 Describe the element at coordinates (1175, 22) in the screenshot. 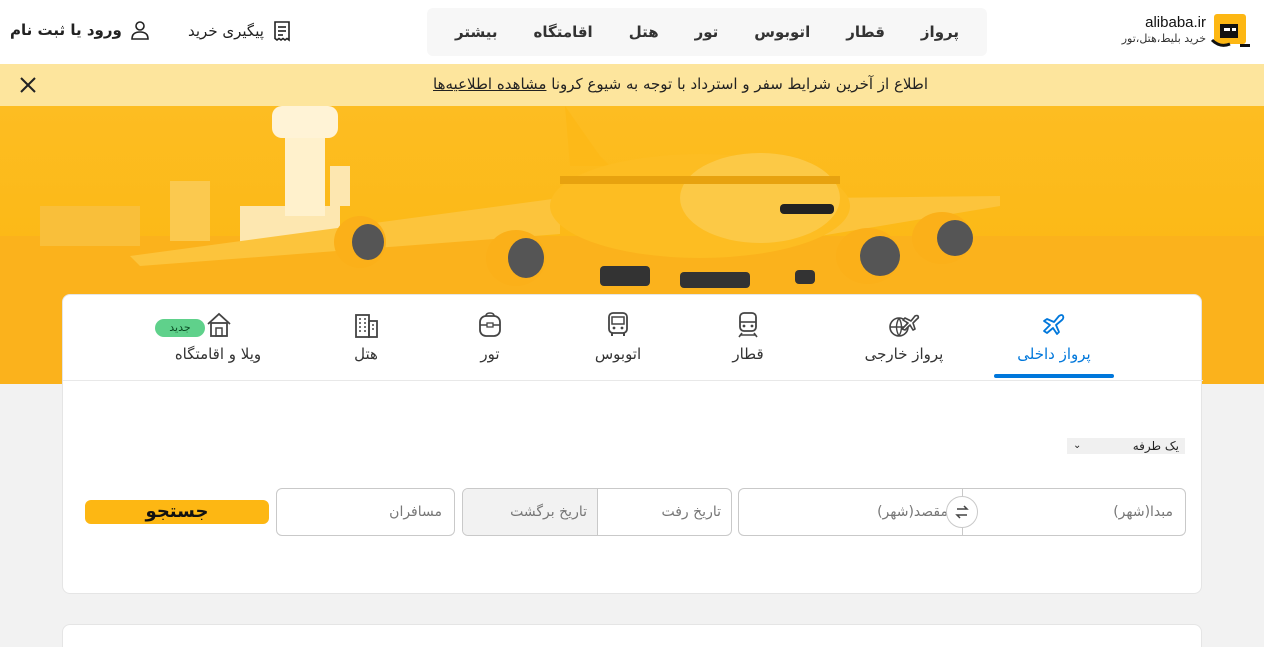

I see `brand-name: alibaba.ir` at that location.